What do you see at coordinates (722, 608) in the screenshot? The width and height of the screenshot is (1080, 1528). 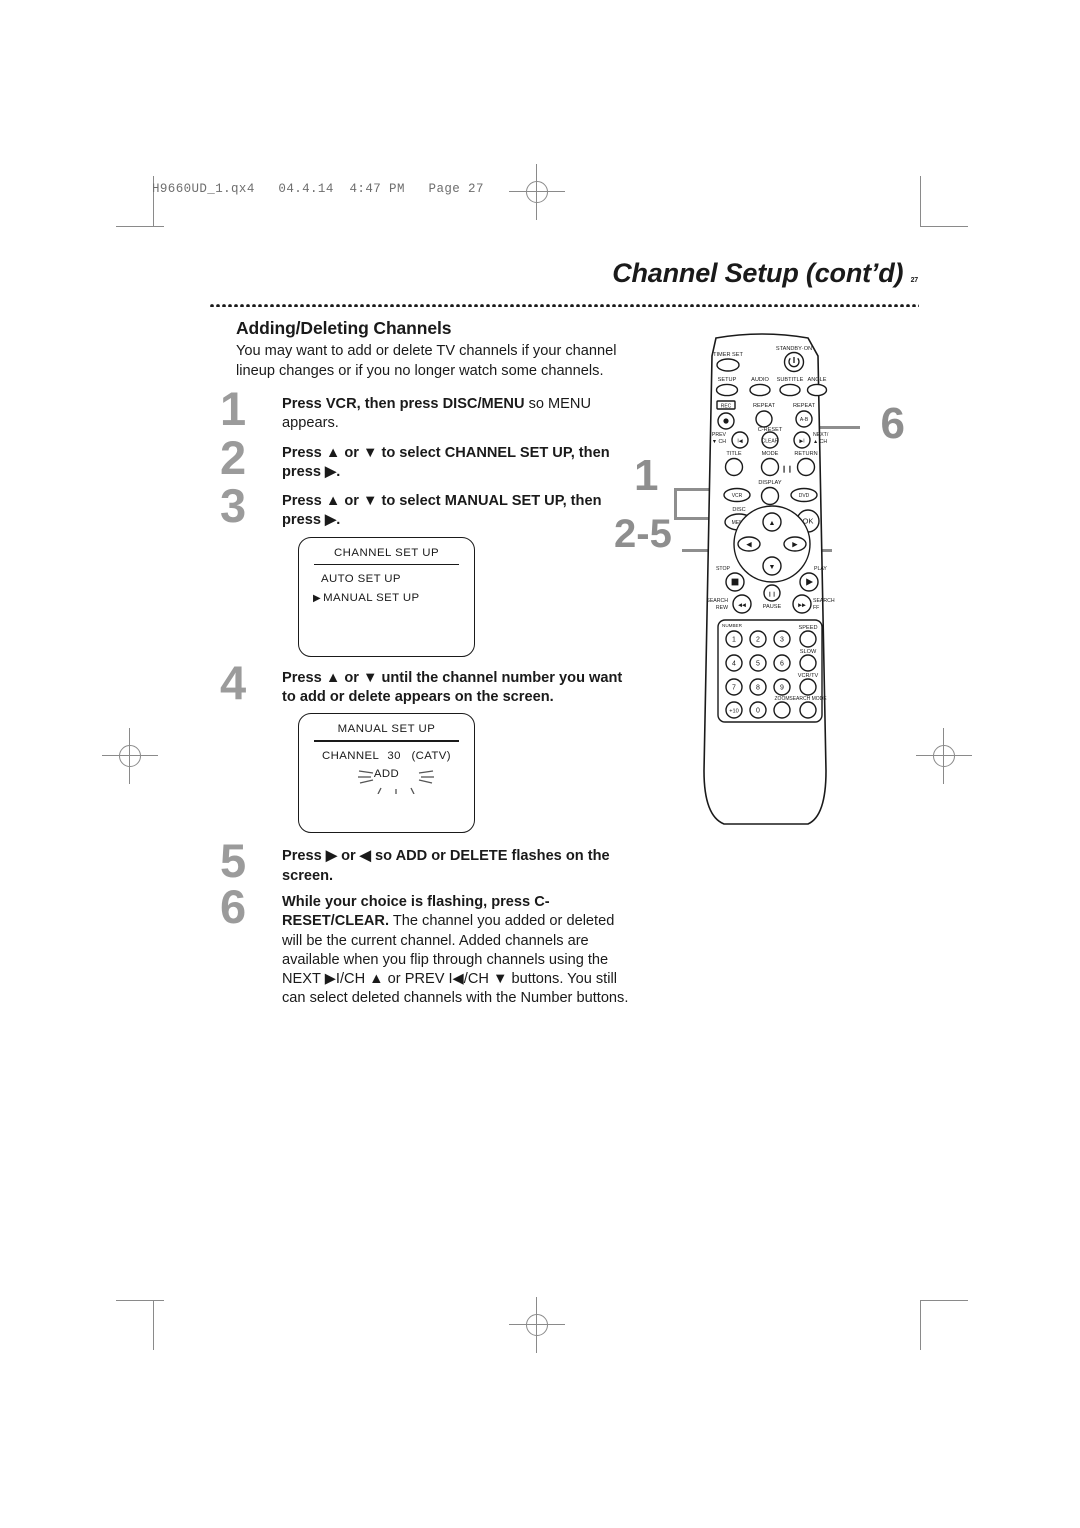 I see `svg-text: REW` at bounding box center [722, 608].